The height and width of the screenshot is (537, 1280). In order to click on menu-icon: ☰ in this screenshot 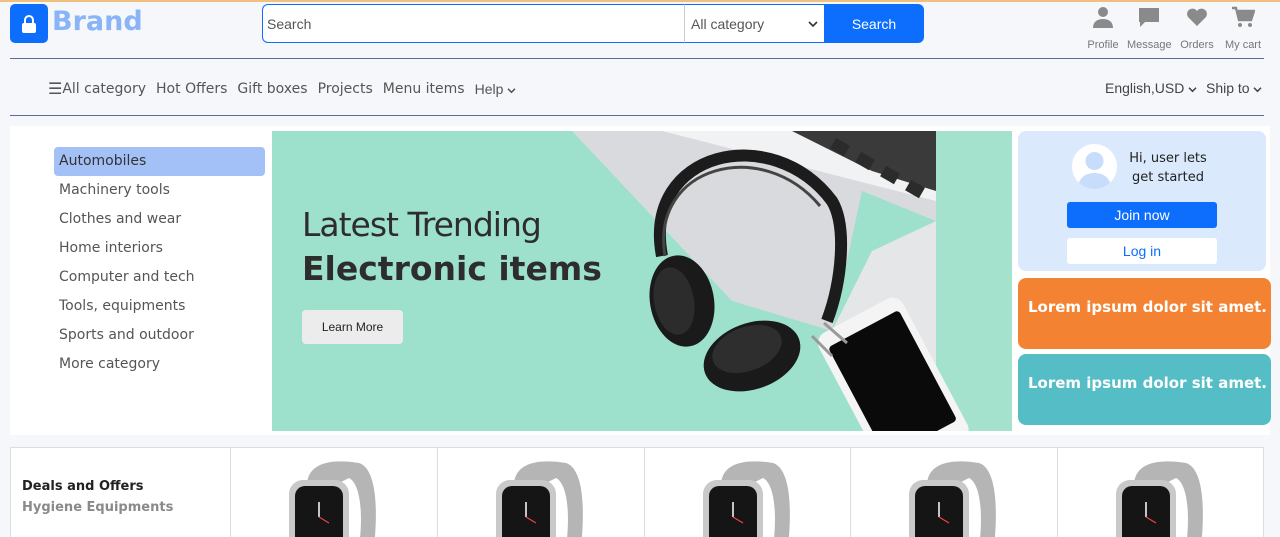, I will do `click(55, 88)`.